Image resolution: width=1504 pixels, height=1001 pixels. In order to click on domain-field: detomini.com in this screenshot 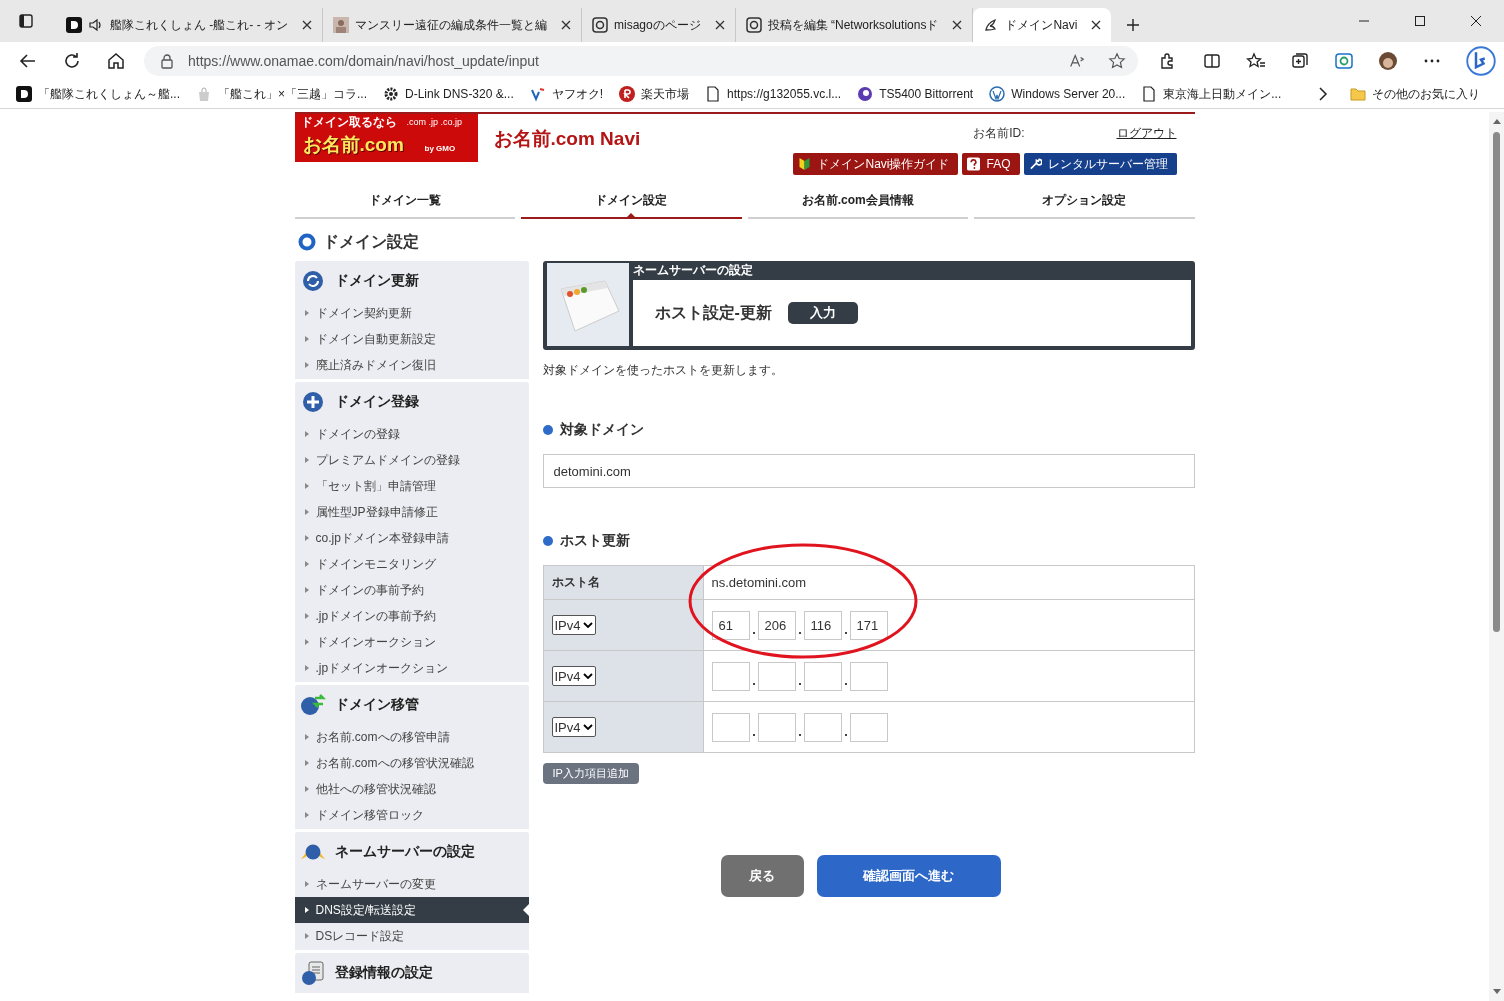, I will do `click(868, 471)`.